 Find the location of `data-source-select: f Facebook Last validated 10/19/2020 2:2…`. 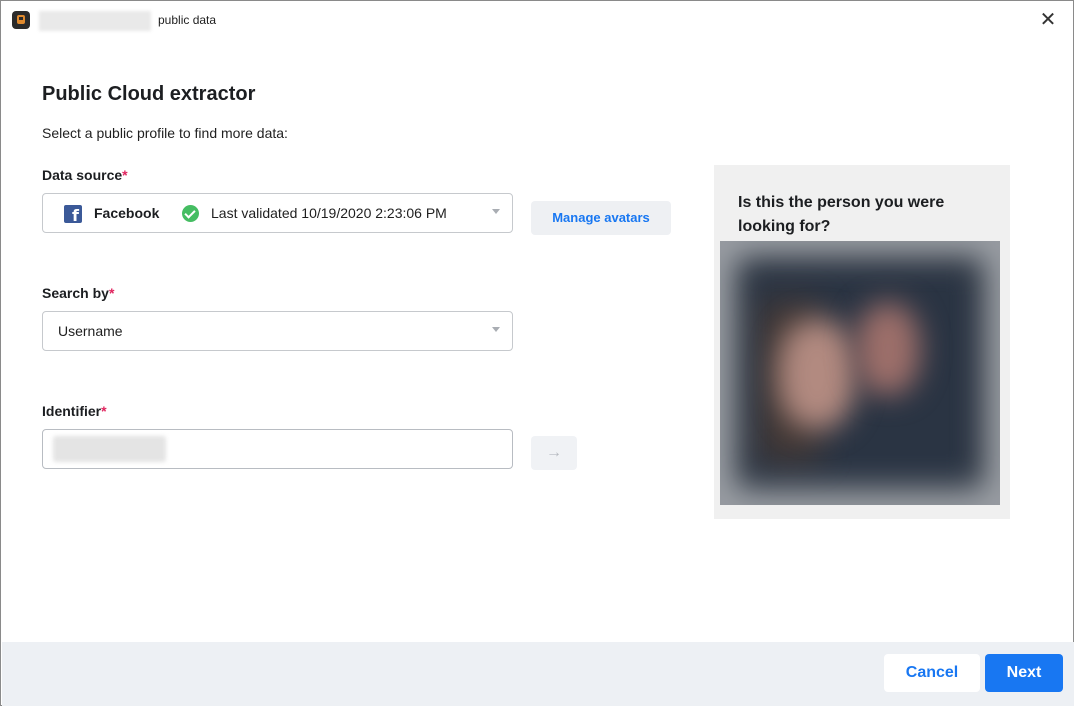

data-source-select: f Facebook Last validated 10/19/2020 2:2… is located at coordinates (277, 213).